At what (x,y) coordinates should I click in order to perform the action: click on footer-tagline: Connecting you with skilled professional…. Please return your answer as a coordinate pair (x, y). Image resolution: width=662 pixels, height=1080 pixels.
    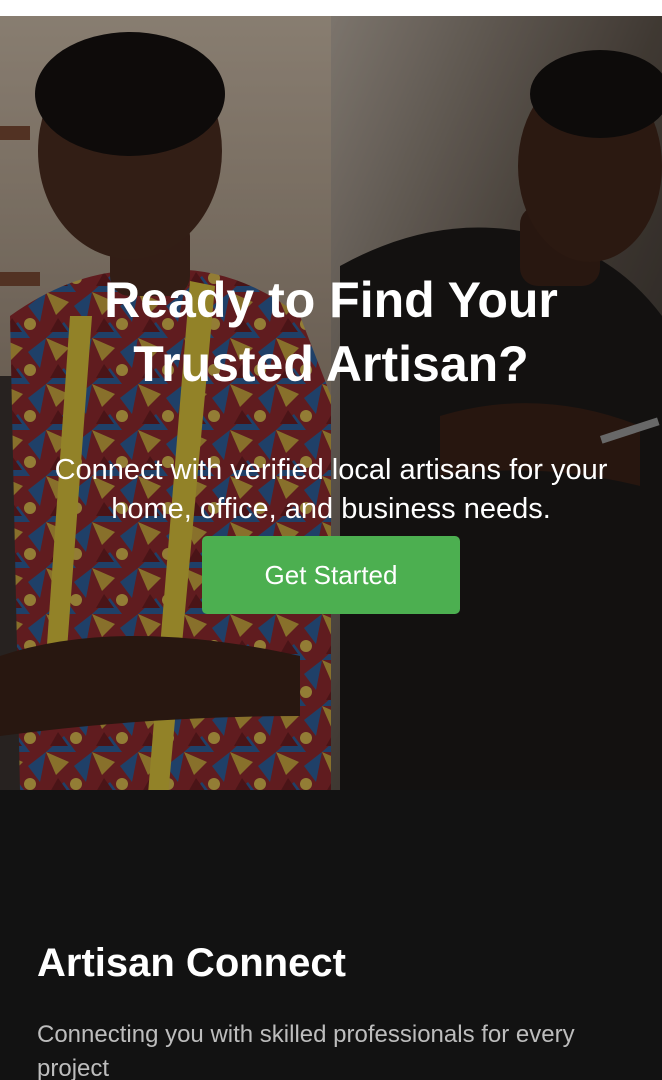
    Looking at the image, I should click on (337, 1049).